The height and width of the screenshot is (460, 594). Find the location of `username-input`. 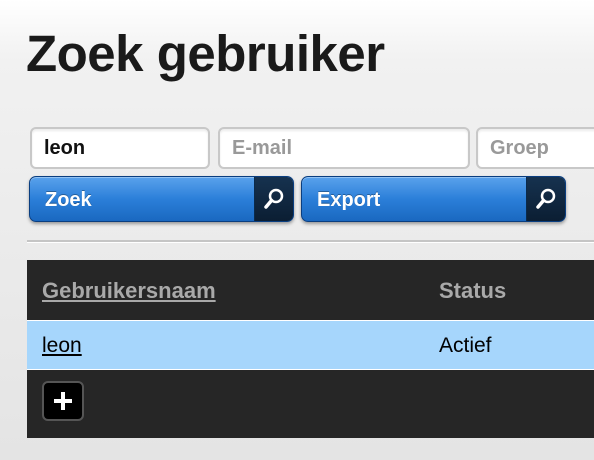

username-input is located at coordinates (120, 148).